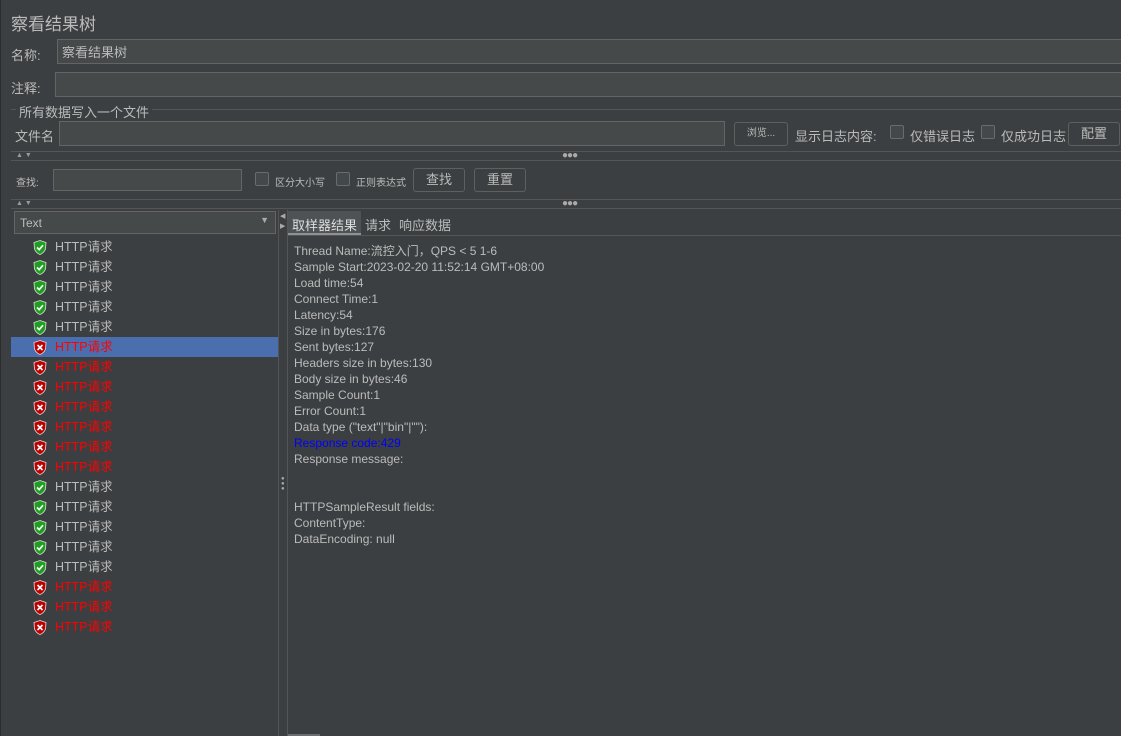 Image resolution: width=1121 pixels, height=736 pixels. I want to click on case-sensitive-label: 区分大小写, so click(300, 183).